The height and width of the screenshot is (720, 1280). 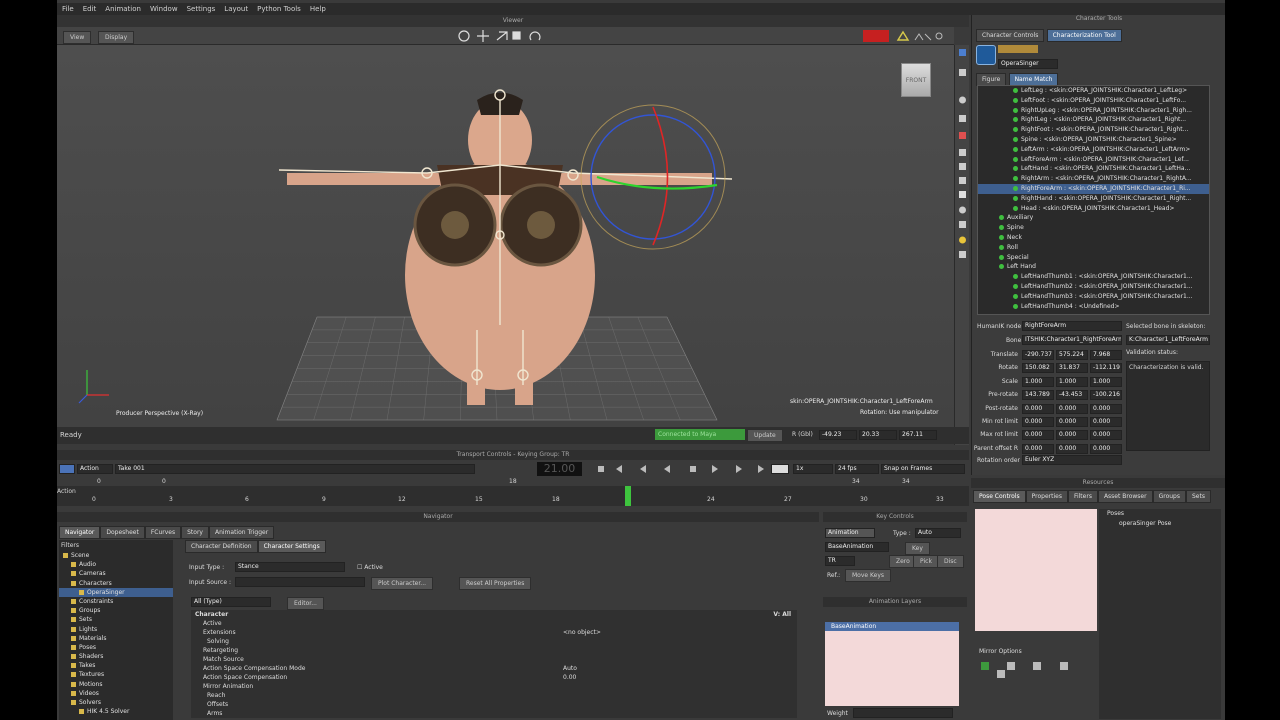 What do you see at coordinates (1036, 670) in the screenshot?
I see `pose-action-buttons` at bounding box center [1036, 670].